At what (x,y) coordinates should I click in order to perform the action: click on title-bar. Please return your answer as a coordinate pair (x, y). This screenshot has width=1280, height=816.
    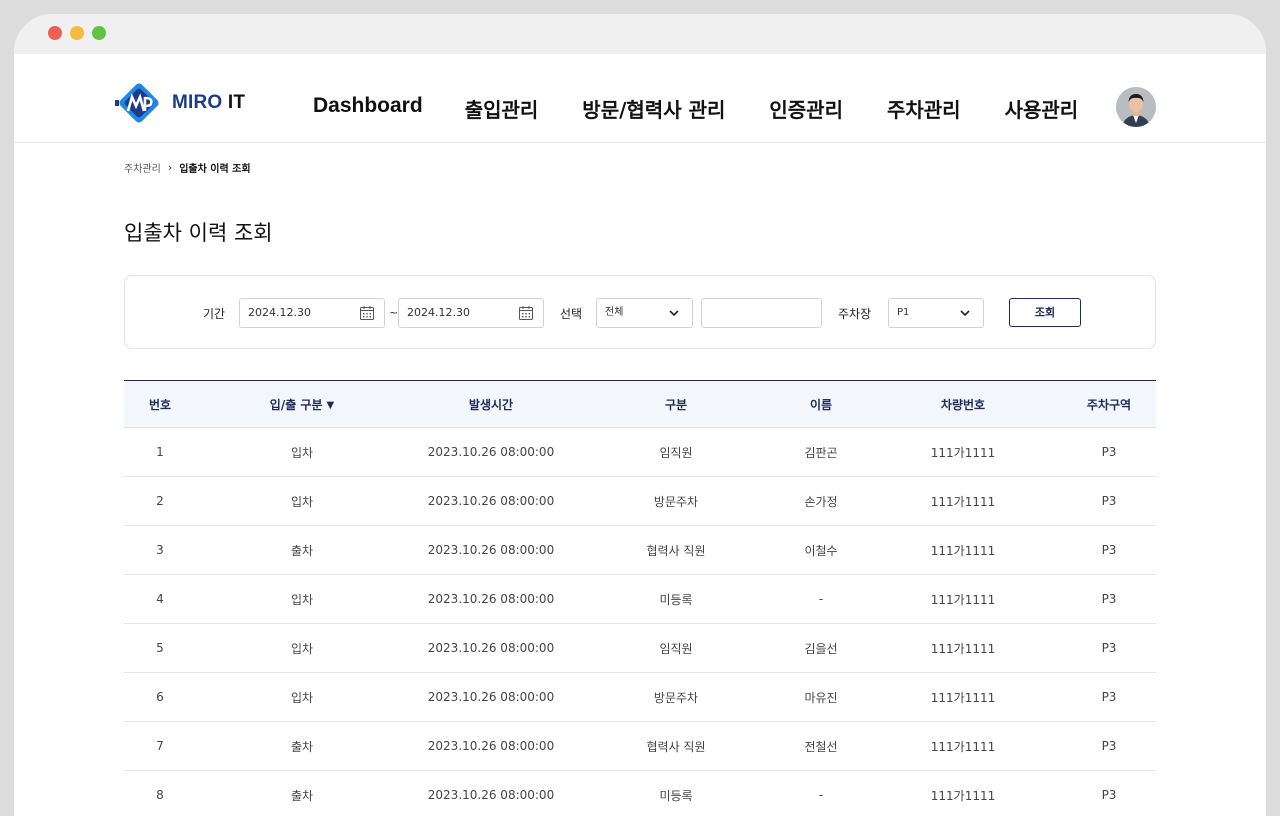
    Looking at the image, I should click on (640, 34).